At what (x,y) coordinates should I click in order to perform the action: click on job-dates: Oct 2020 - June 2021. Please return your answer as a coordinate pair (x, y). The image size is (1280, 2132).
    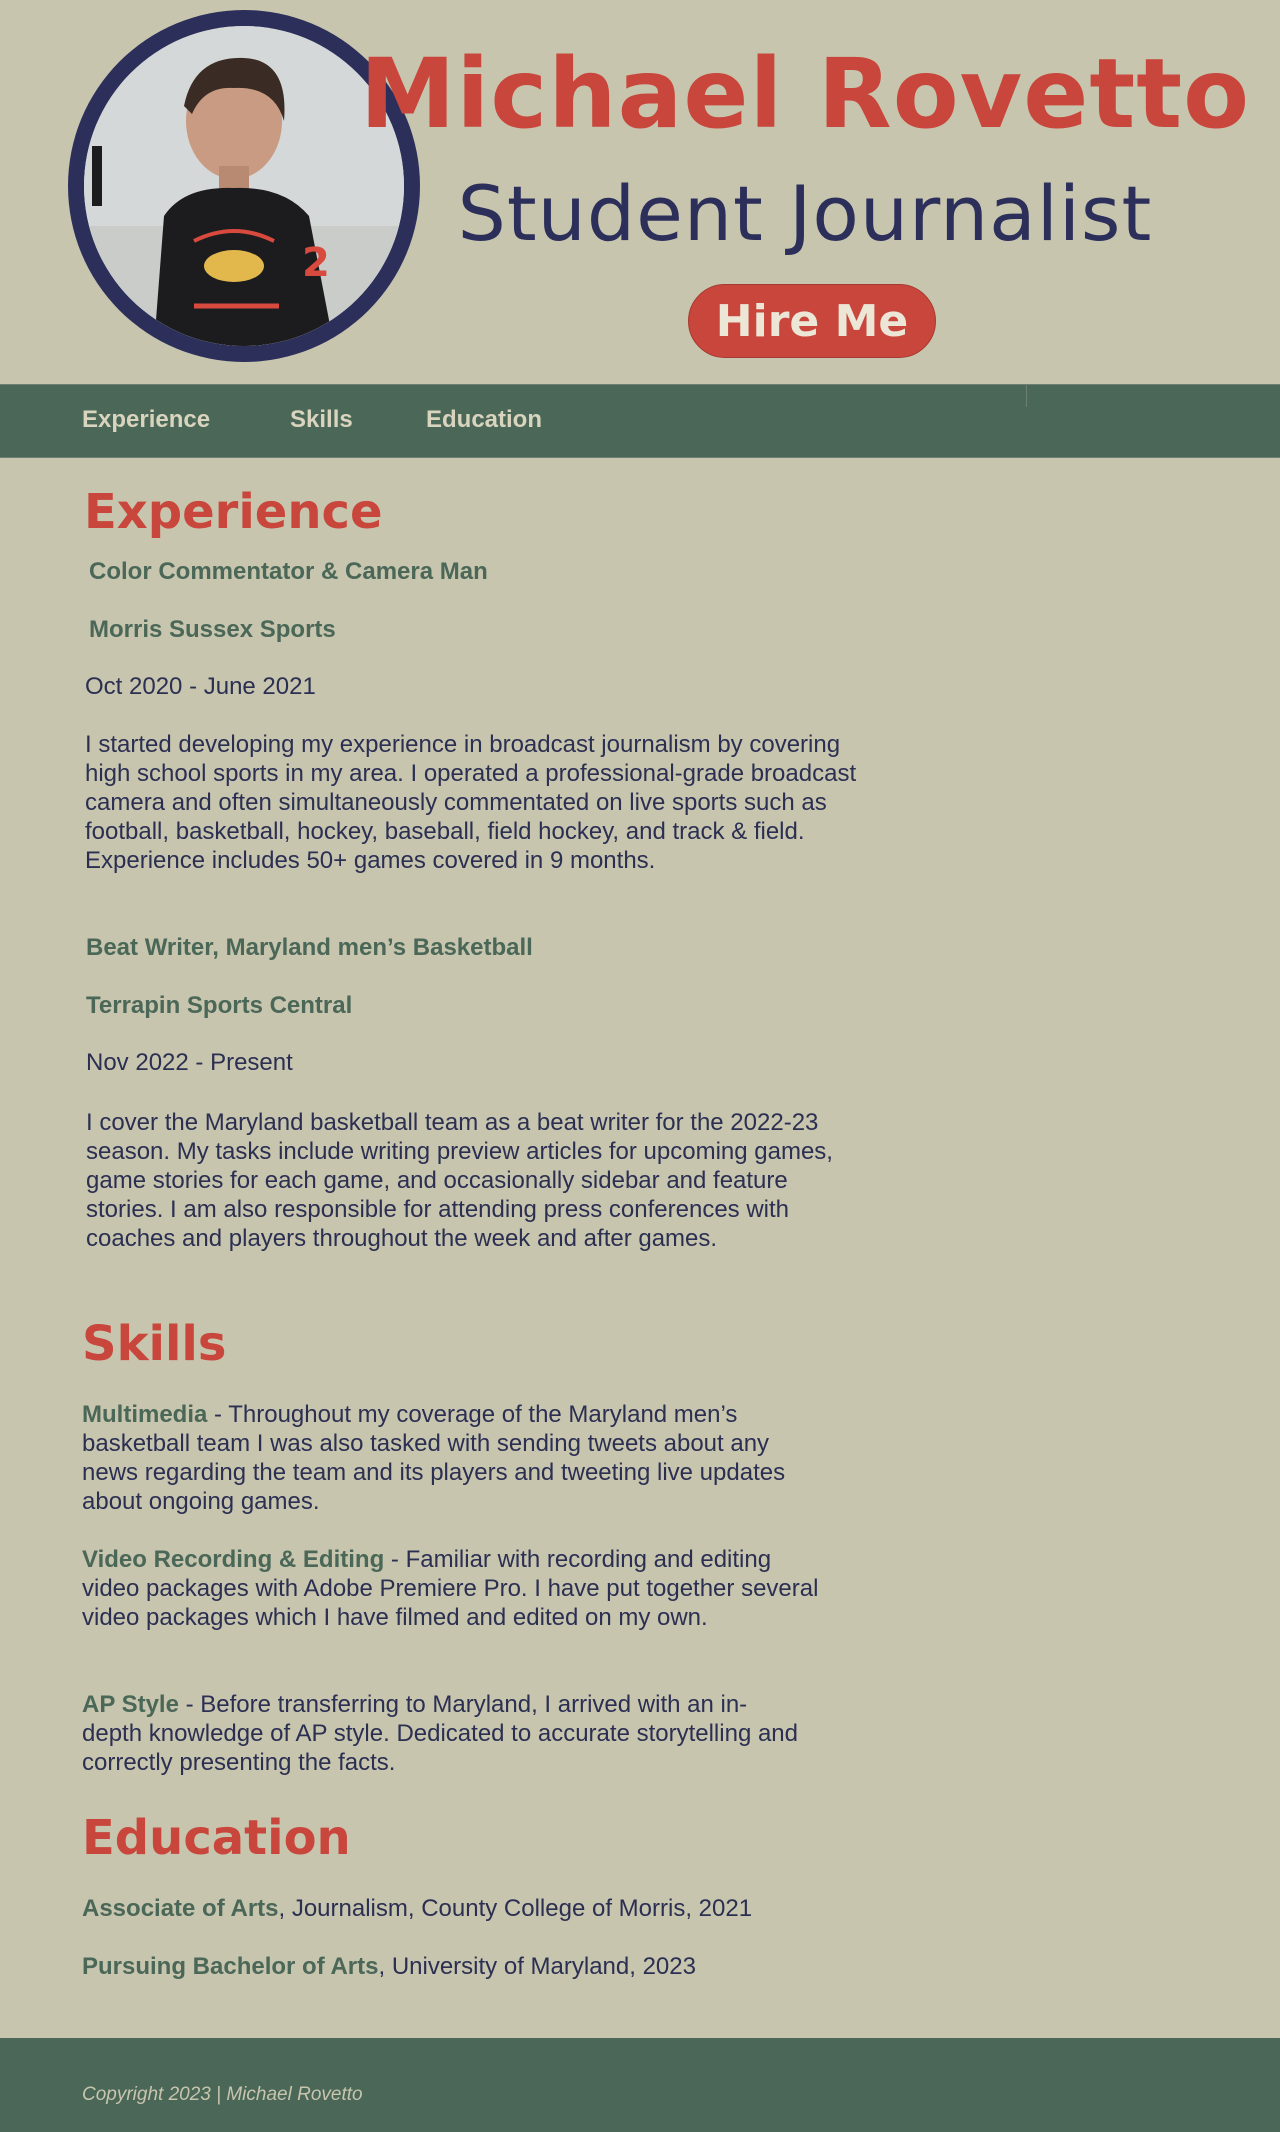
    Looking at the image, I should click on (200, 686).